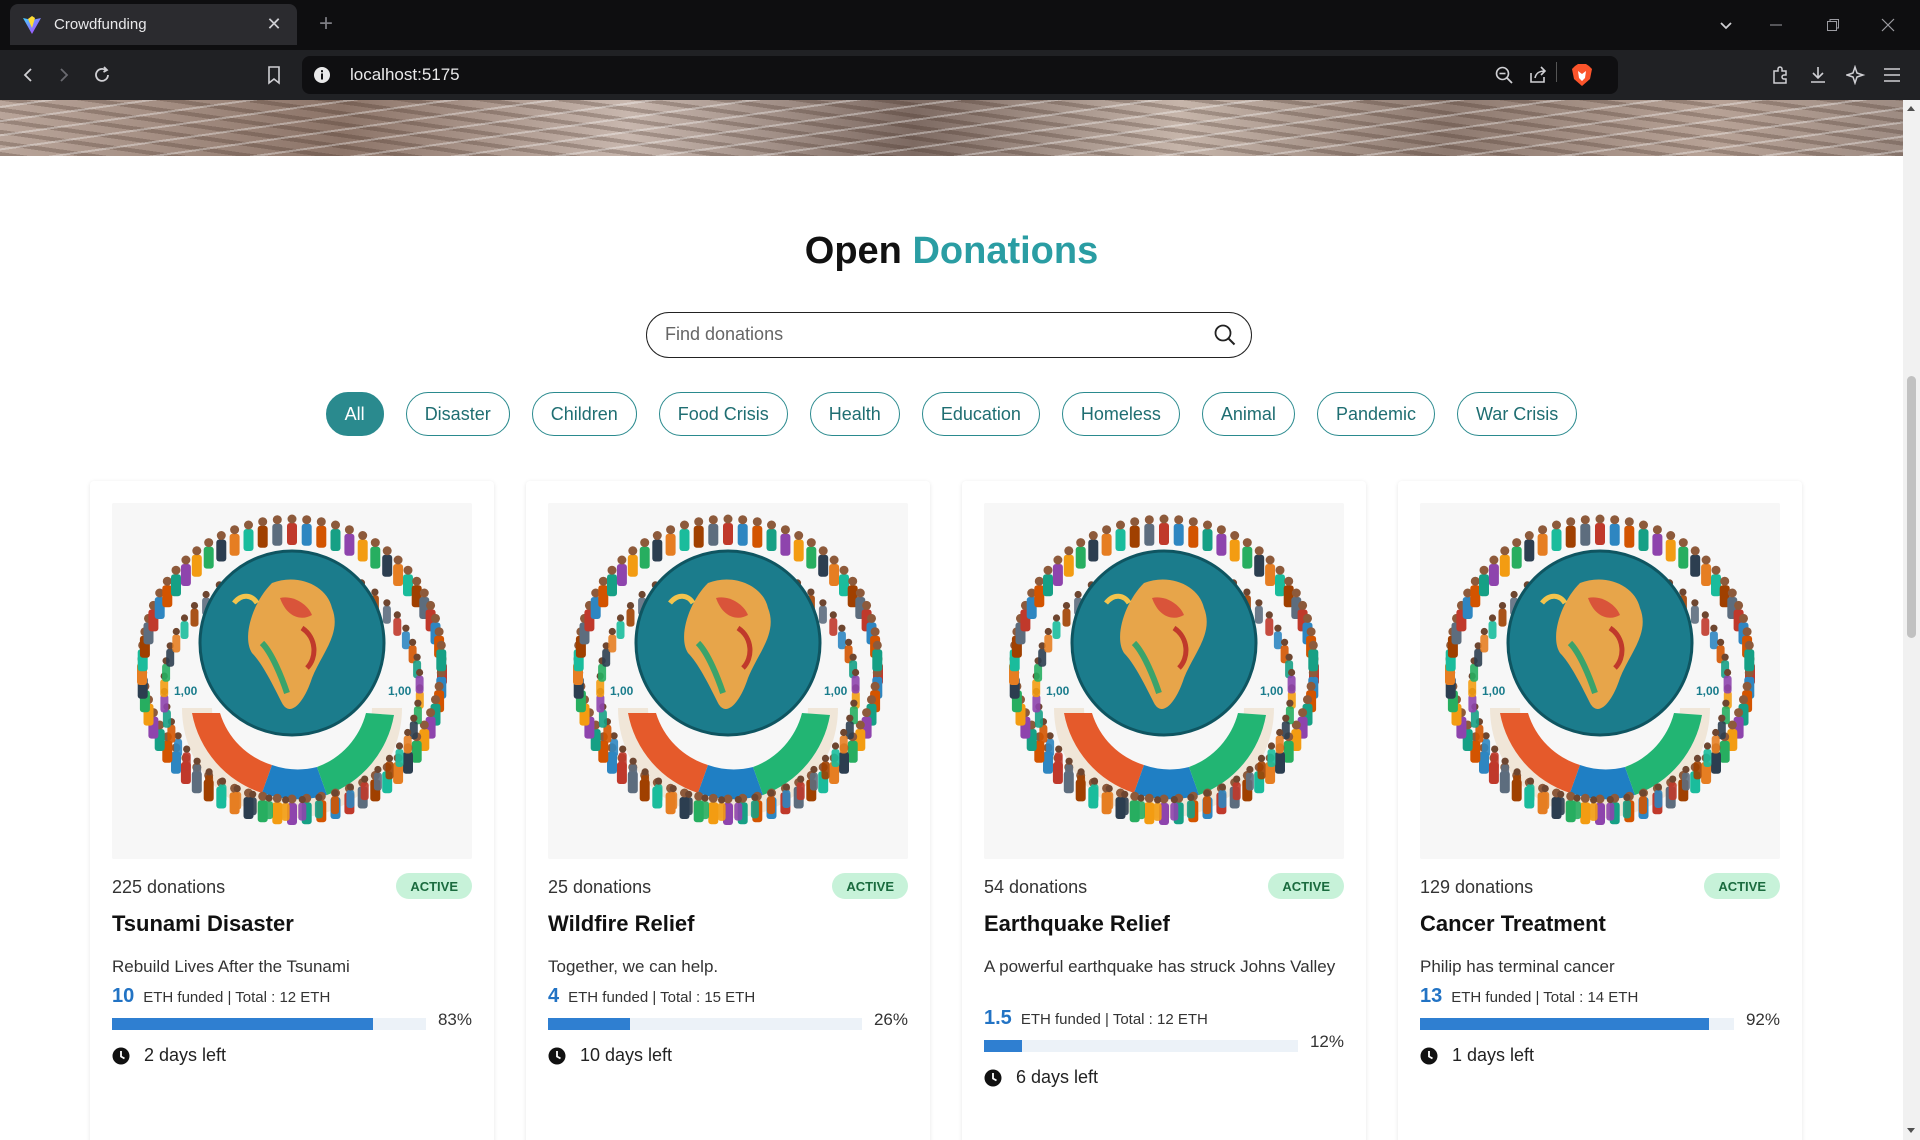  What do you see at coordinates (457, 414) in the screenshot?
I see `filter-chip-disaster: Disaster` at bounding box center [457, 414].